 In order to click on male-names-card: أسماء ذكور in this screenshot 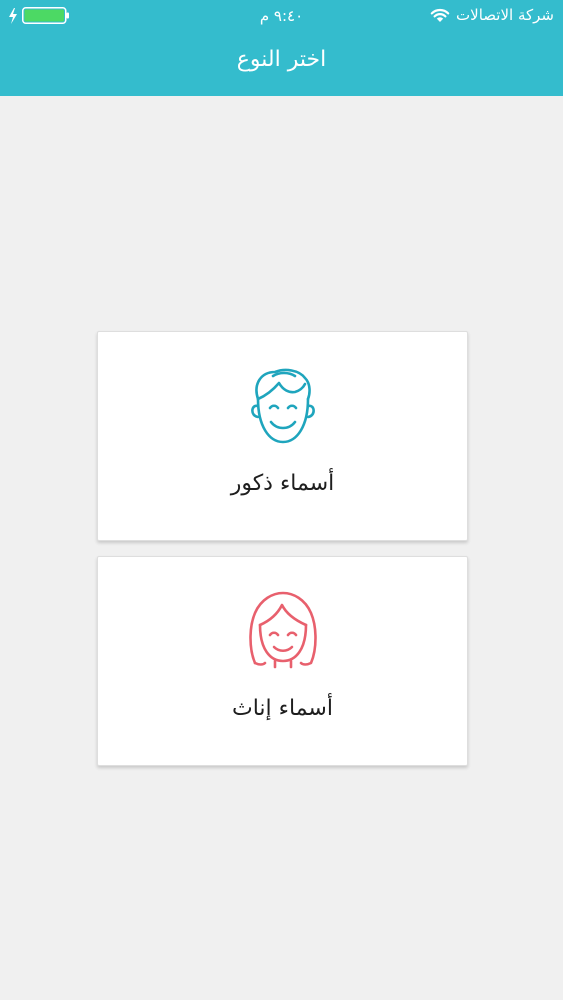, I will do `click(282, 436)`.